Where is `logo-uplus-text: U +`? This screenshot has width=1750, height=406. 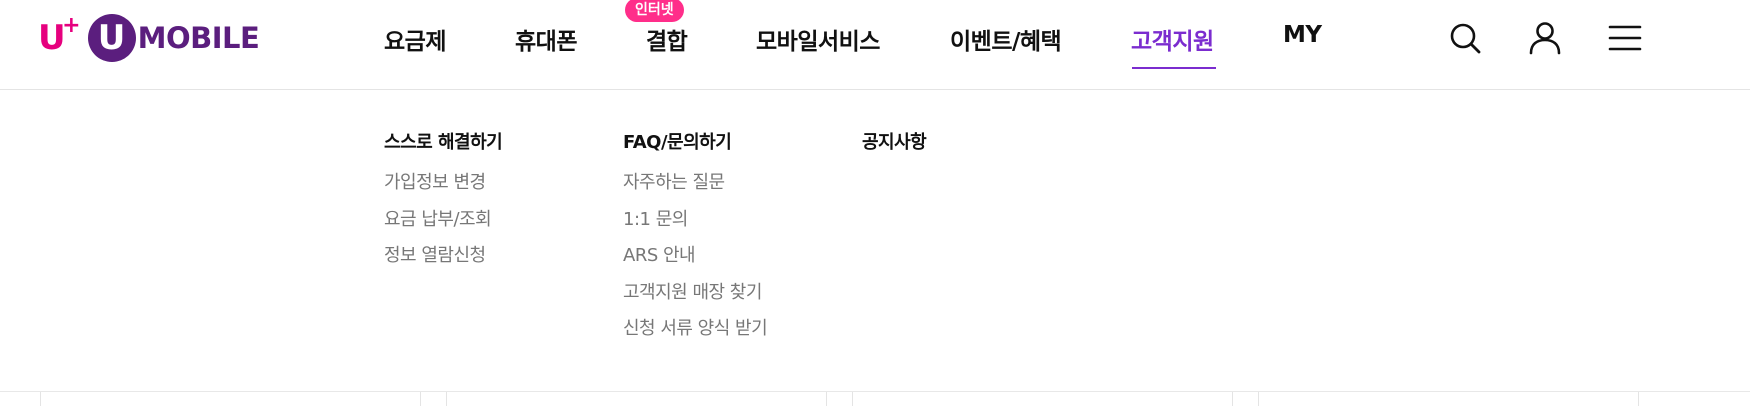
logo-uplus-text: U + is located at coordinates (59, 35).